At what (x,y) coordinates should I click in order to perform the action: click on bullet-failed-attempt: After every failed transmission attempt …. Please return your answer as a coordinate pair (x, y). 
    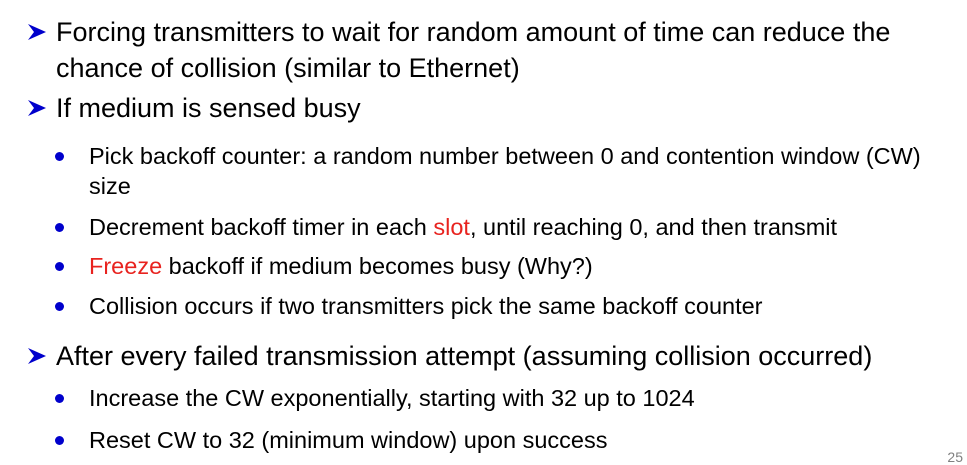
    Looking at the image, I should click on (492, 356).